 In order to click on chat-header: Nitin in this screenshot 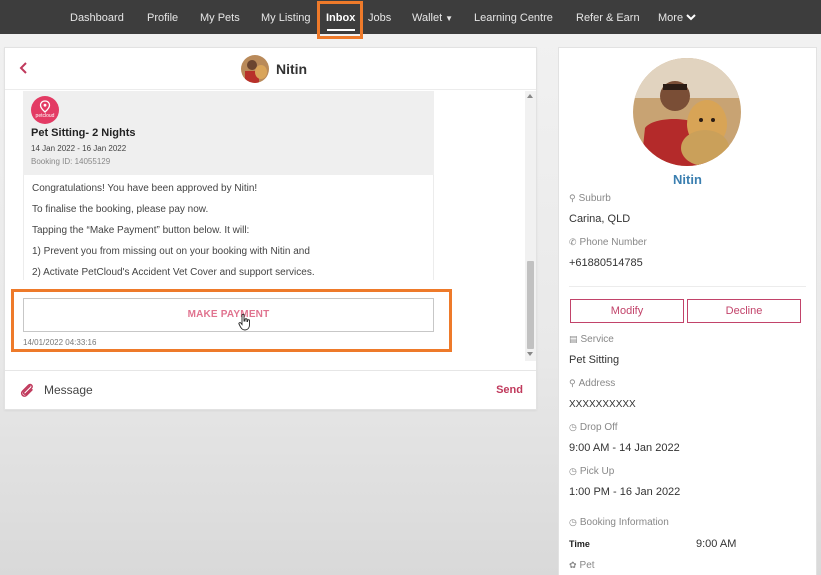, I will do `click(270, 69)`.